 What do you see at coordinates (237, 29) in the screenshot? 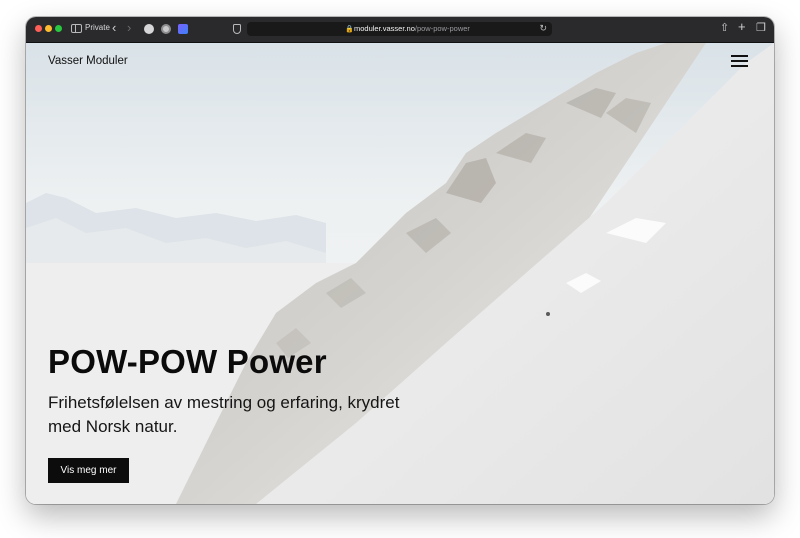
I see `shield-icon` at bounding box center [237, 29].